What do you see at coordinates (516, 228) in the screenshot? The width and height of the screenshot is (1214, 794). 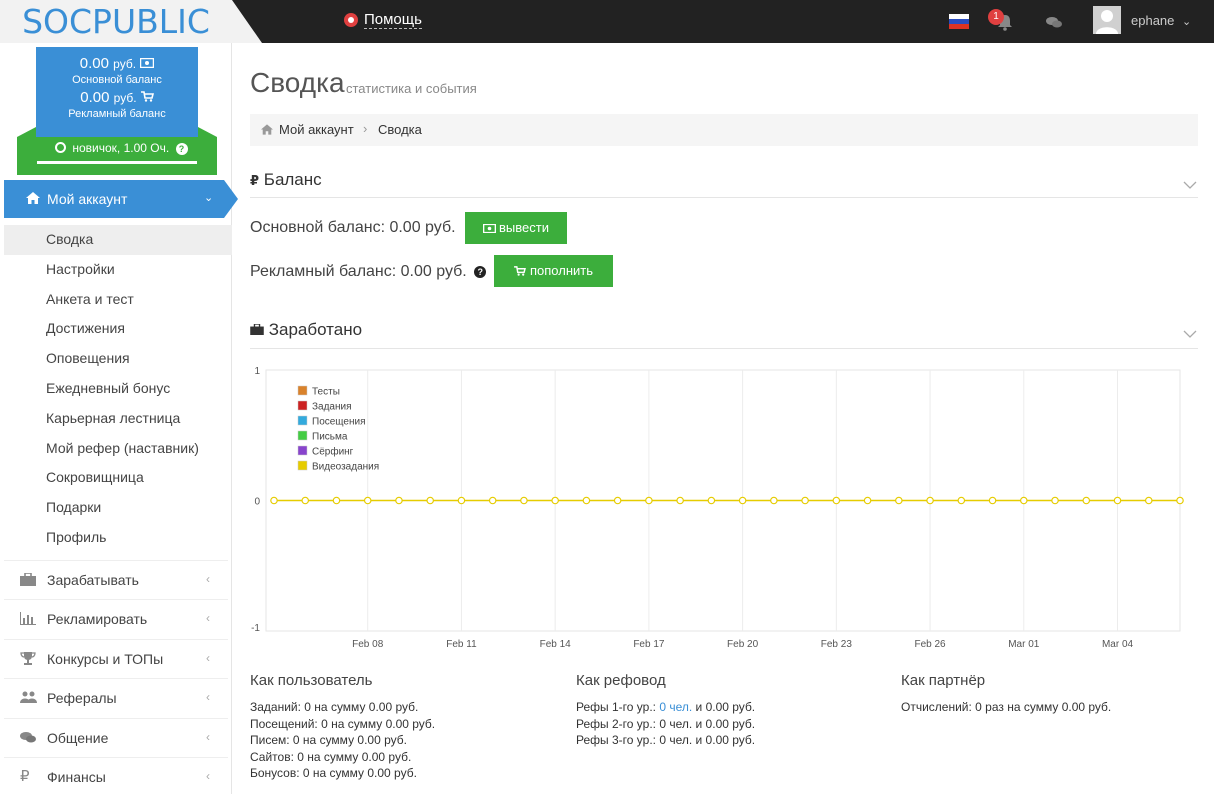 I see `withdraw-button: вывести` at bounding box center [516, 228].